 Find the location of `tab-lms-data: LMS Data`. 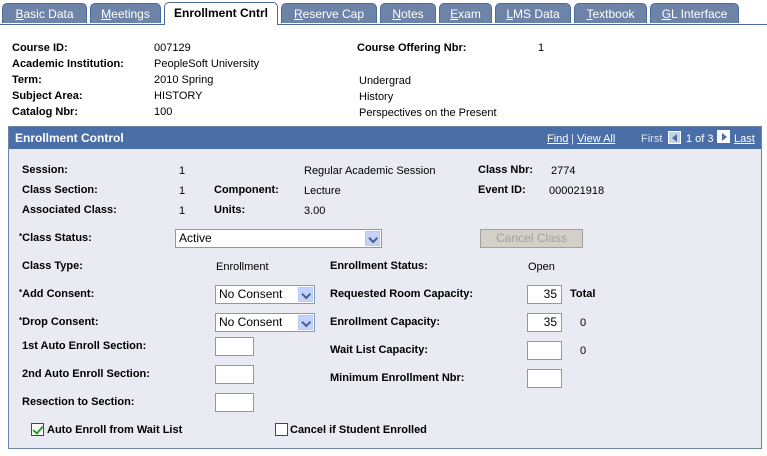

tab-lms-data: LMS Data is located at coordinates (533, 13).